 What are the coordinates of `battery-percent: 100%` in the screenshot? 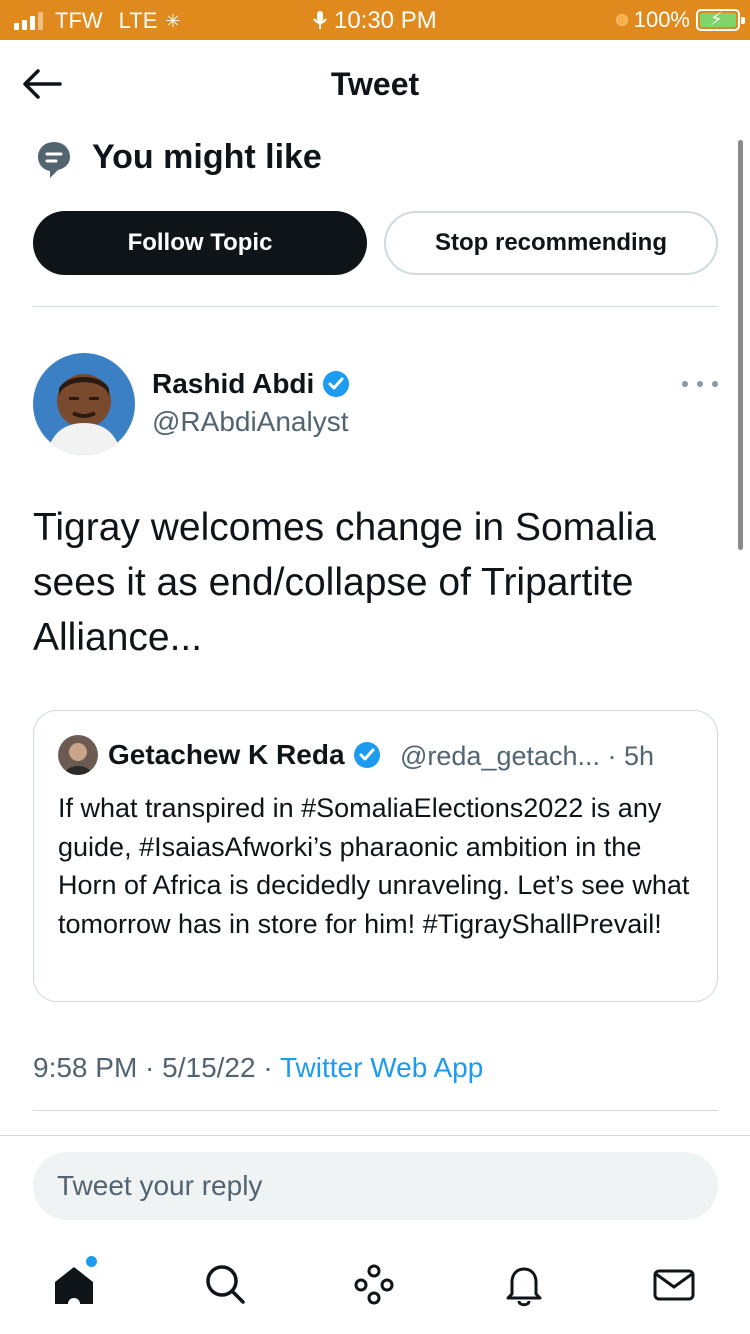 It's located at (661, 19).